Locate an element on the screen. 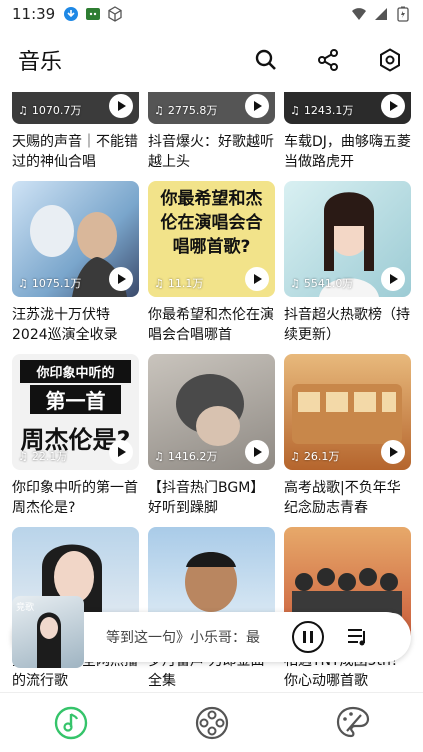 The height and width of the screenshot is (752, 423). playlist-card: ♫ 5541.0万 抖音超火热歌榜（持续更新） is located at coordinates (347, 263).